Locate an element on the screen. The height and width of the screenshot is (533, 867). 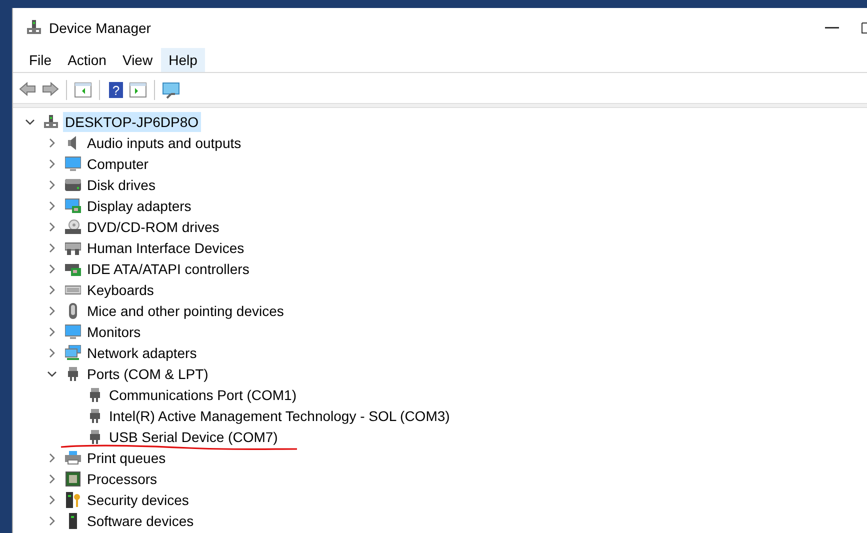
display-adapter-icon is located at coordinates (73, 206).